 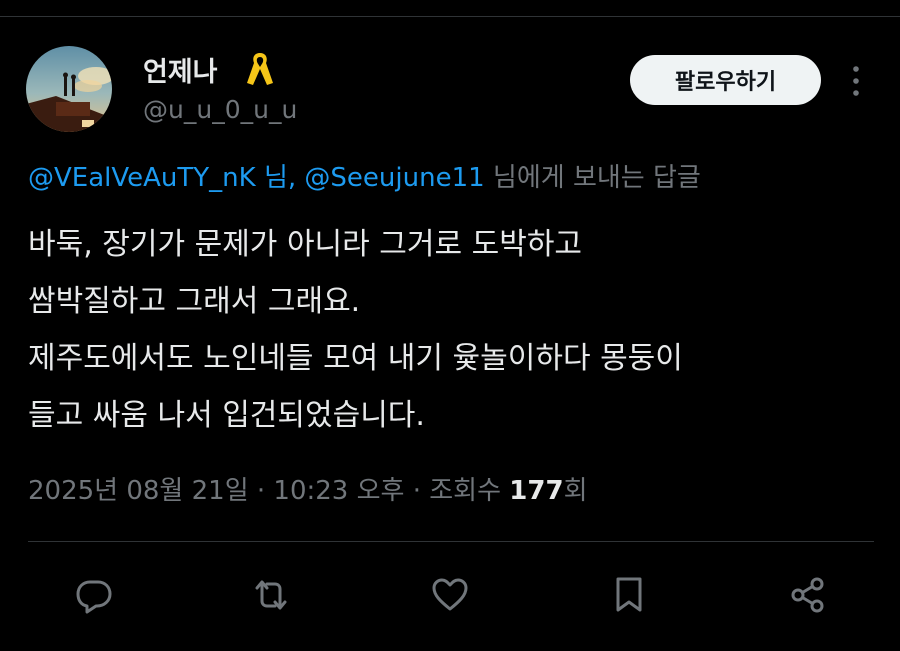 I want to click on action-divider, so click(x=451, y=541).